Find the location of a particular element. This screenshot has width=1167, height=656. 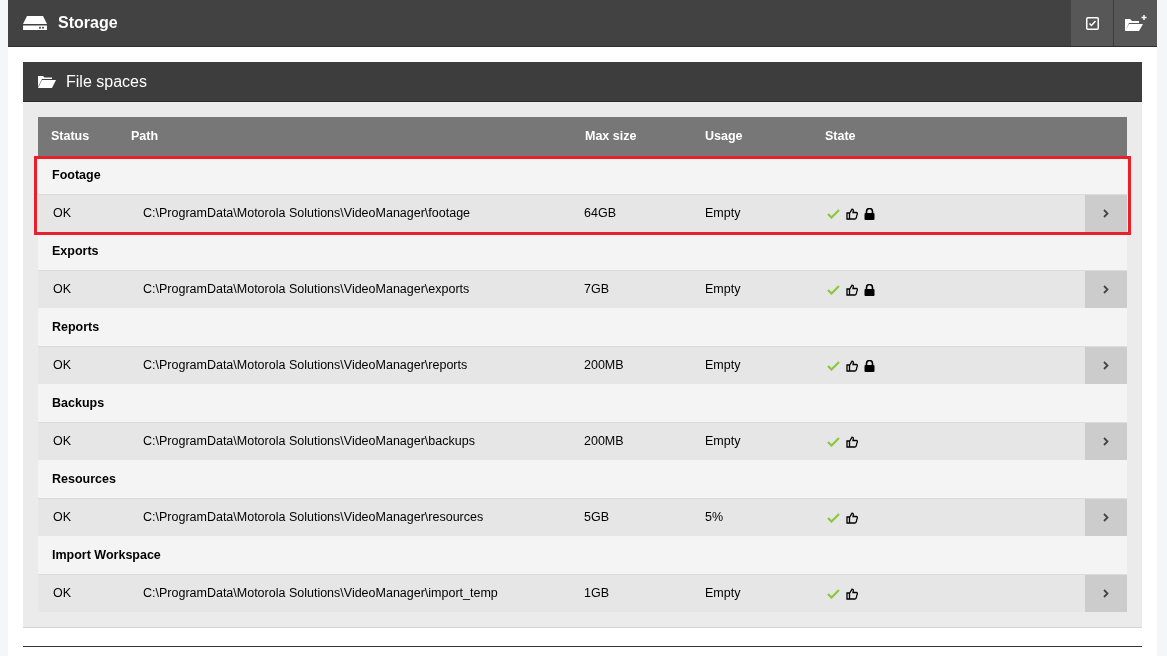

group-title: Resources is located at coordinates (83, 479).